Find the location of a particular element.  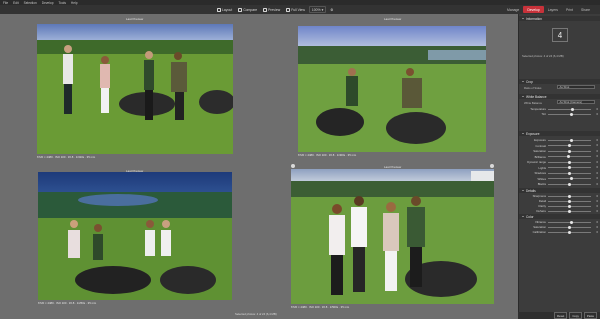

photo-image is located at coordinates (135, 236).